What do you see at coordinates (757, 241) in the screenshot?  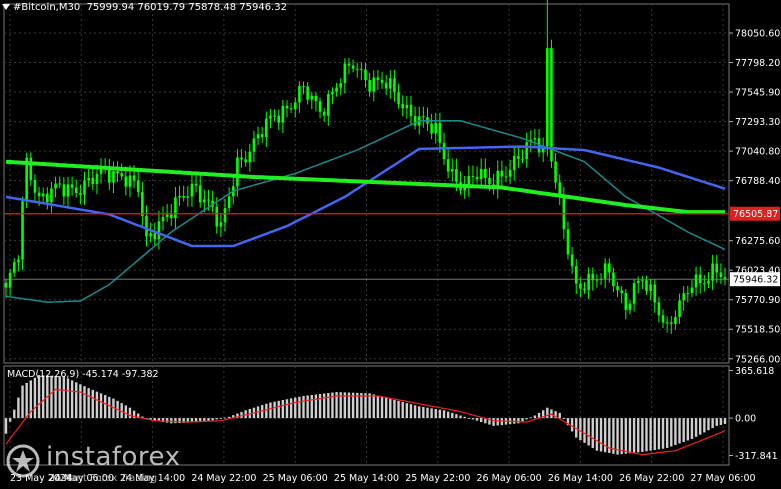 I see `y-tick-label: 76275.60` at bounding box center [757, 241].